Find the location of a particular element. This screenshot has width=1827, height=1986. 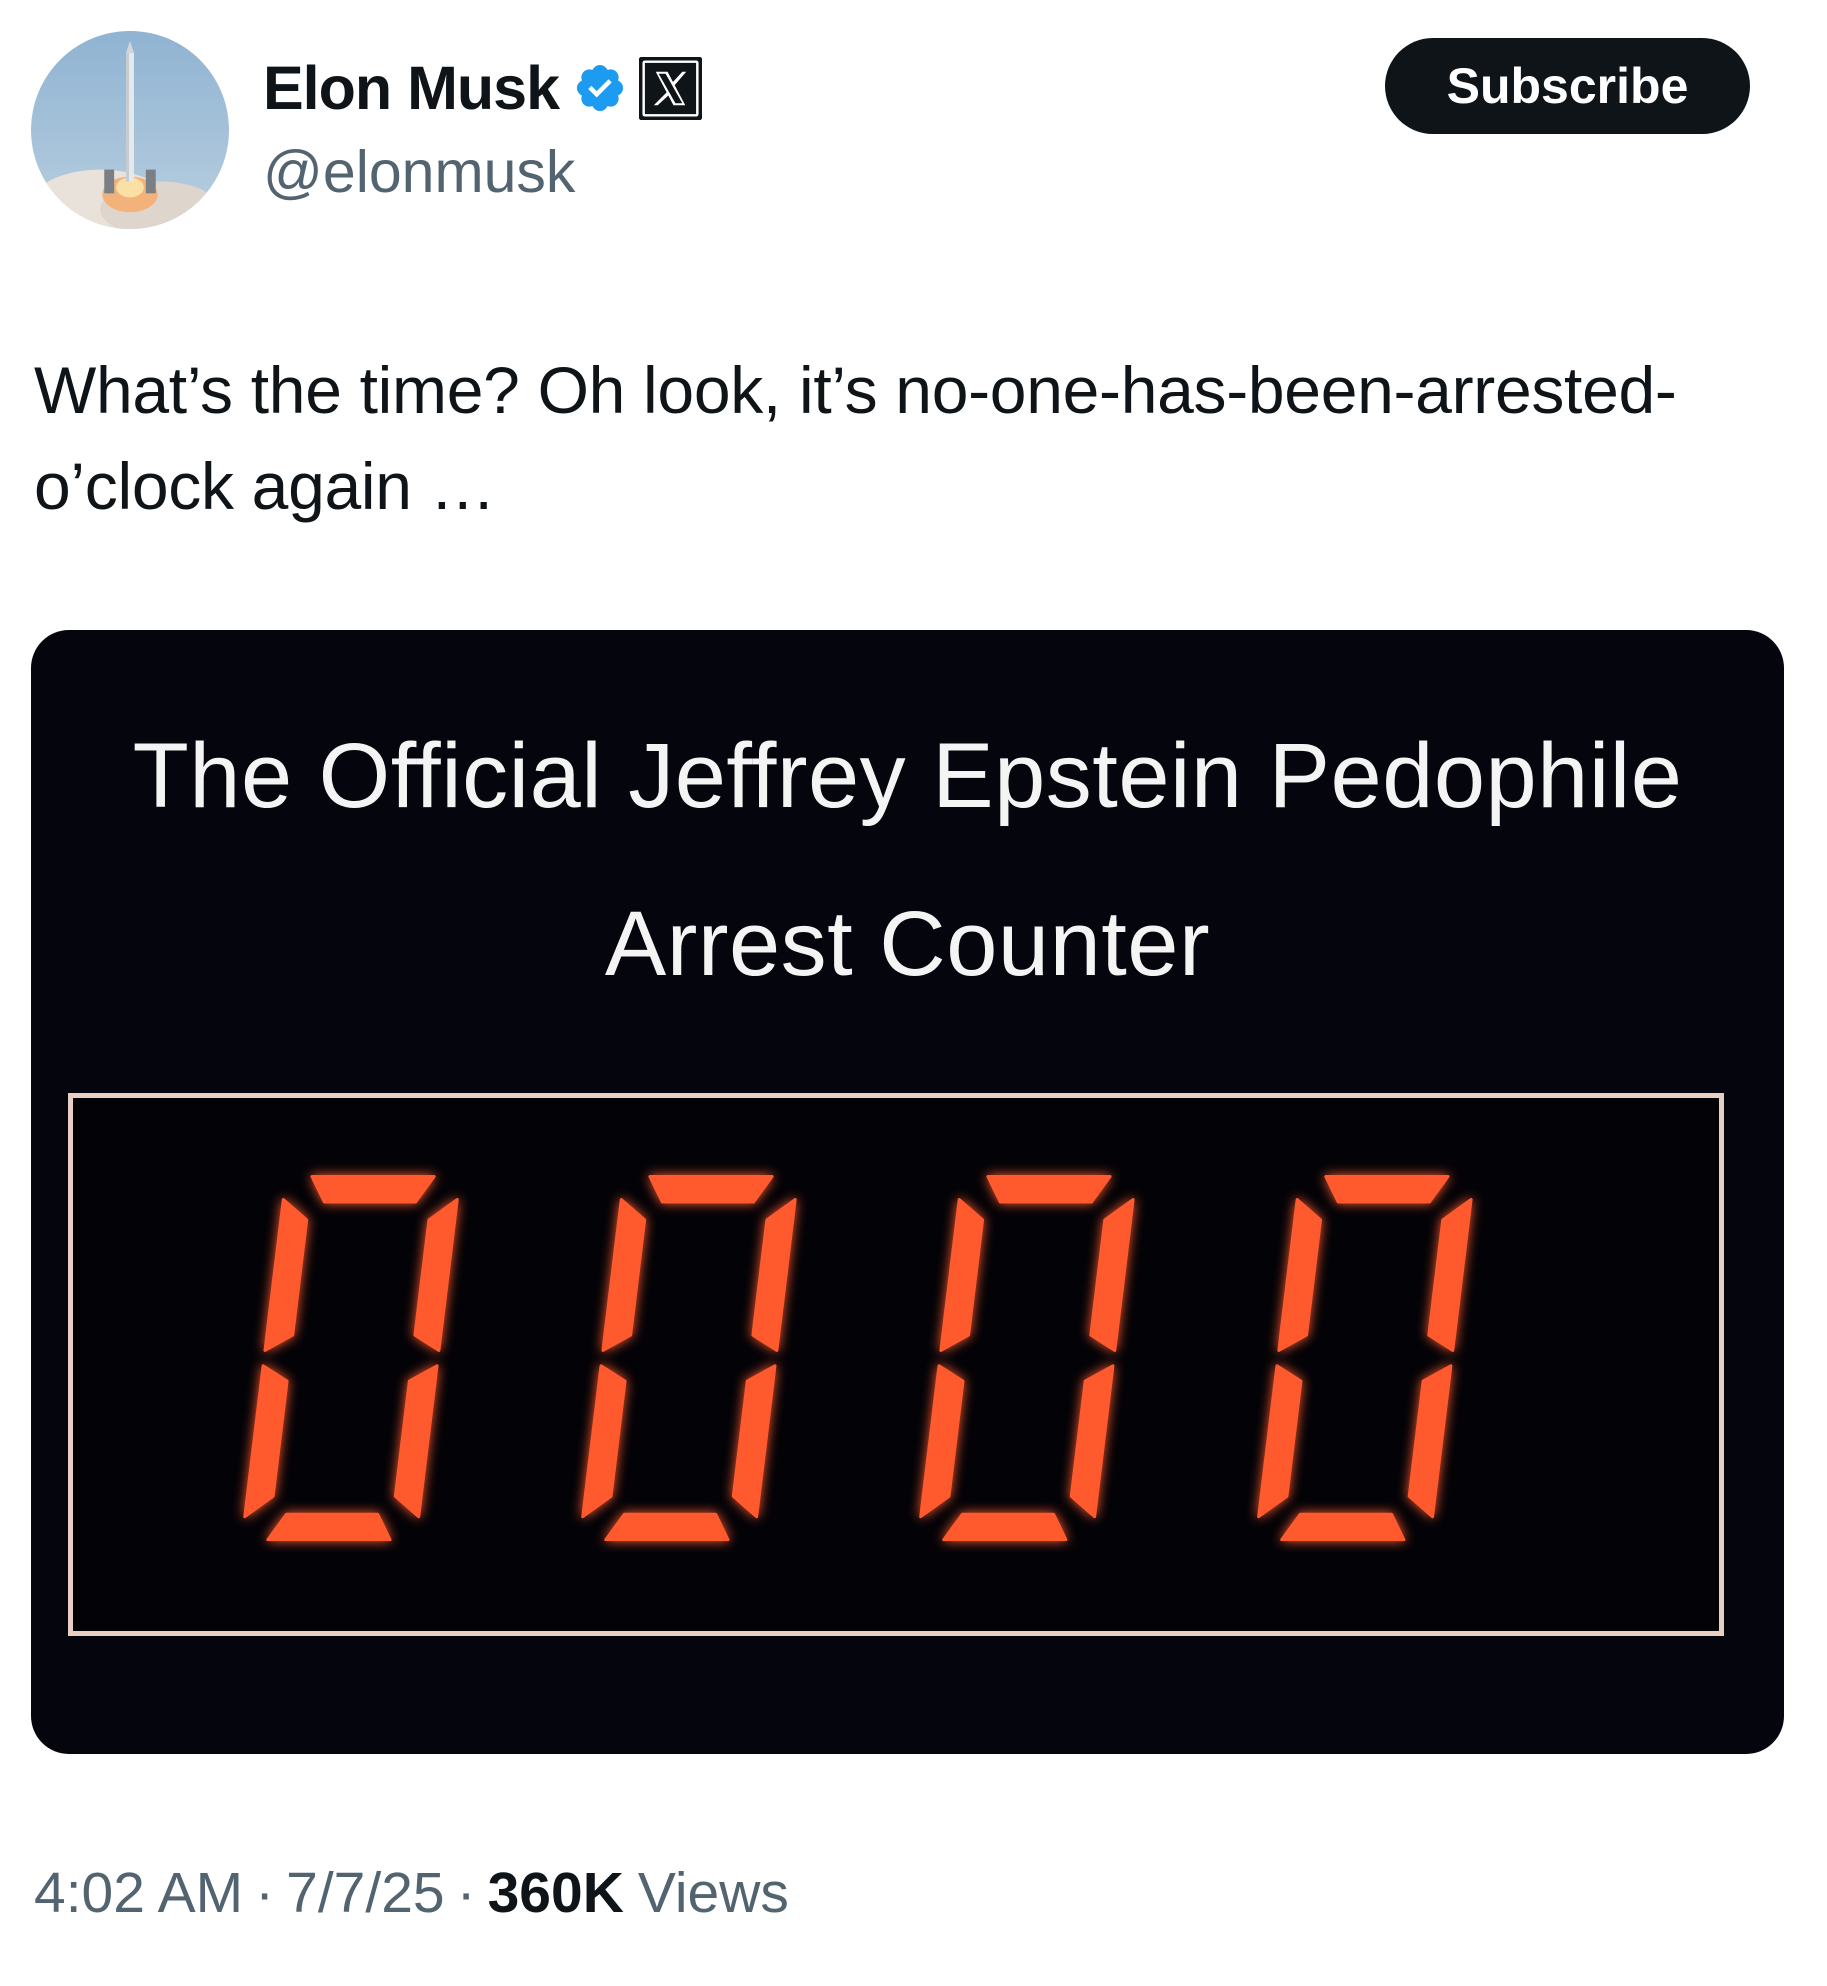

tweet-time: 4:02 AM is located at coordinates (138, 1893).